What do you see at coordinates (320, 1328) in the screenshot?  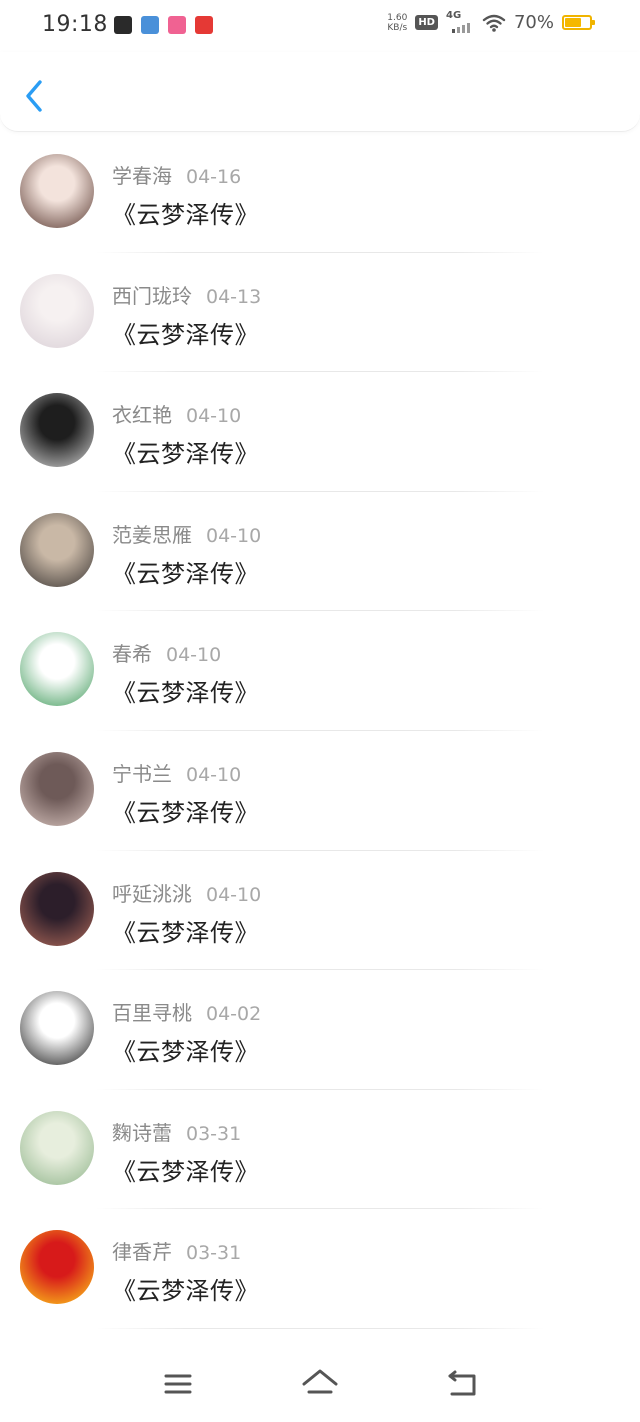 I see `divider` at bounding box center [320, 1328].